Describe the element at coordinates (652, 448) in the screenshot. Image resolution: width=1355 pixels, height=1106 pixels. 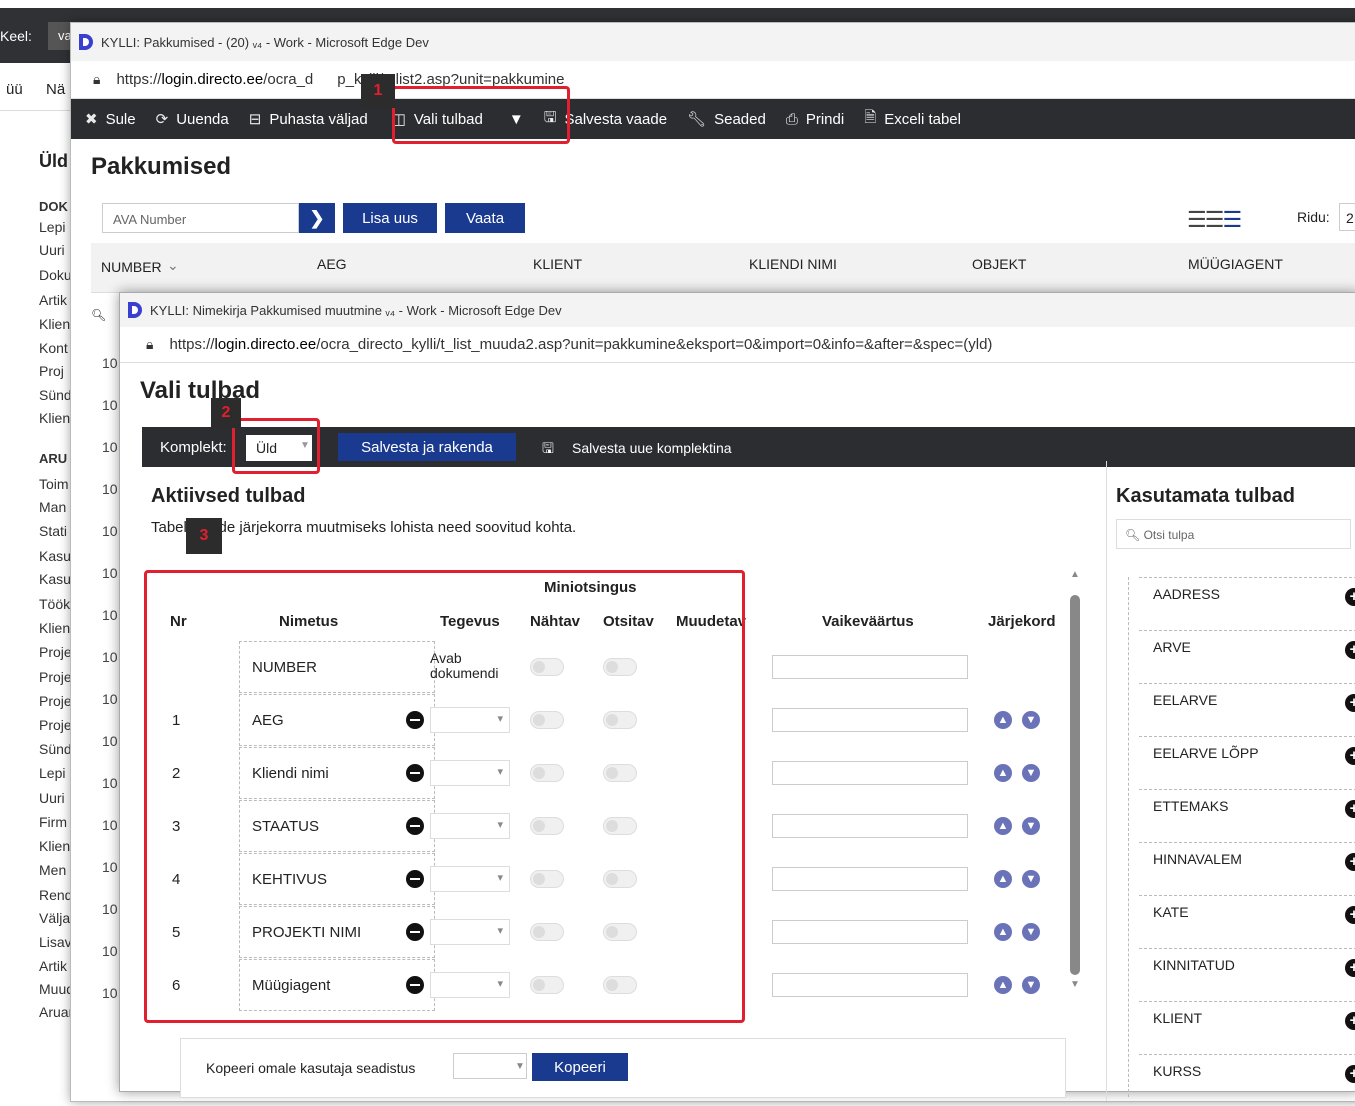
I see `save-new-set-button: Salvesta uue komplektina` at that location.